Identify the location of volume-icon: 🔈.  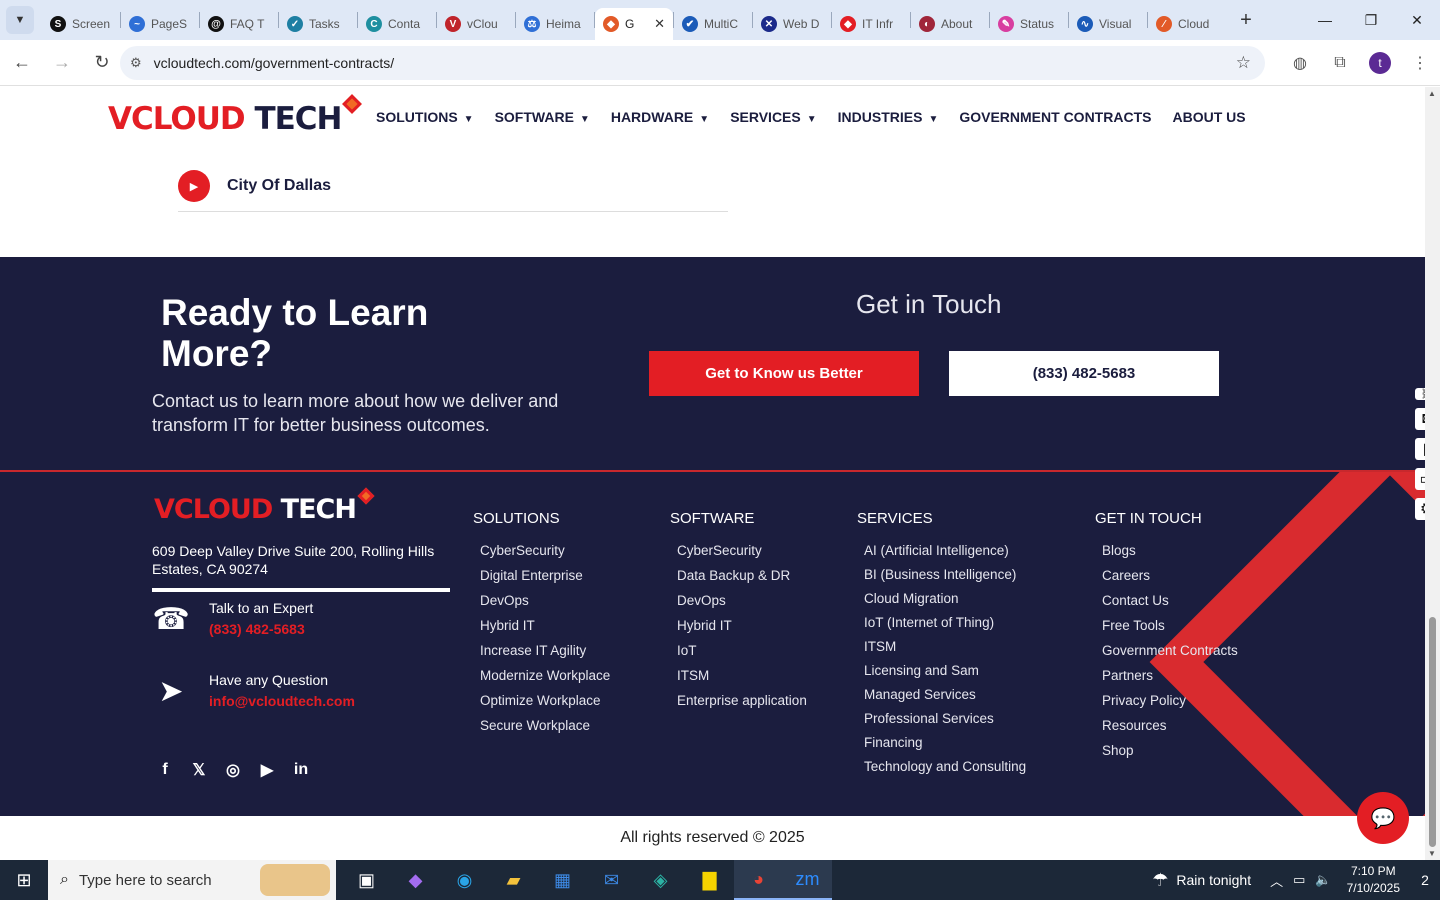
(1323, 880).